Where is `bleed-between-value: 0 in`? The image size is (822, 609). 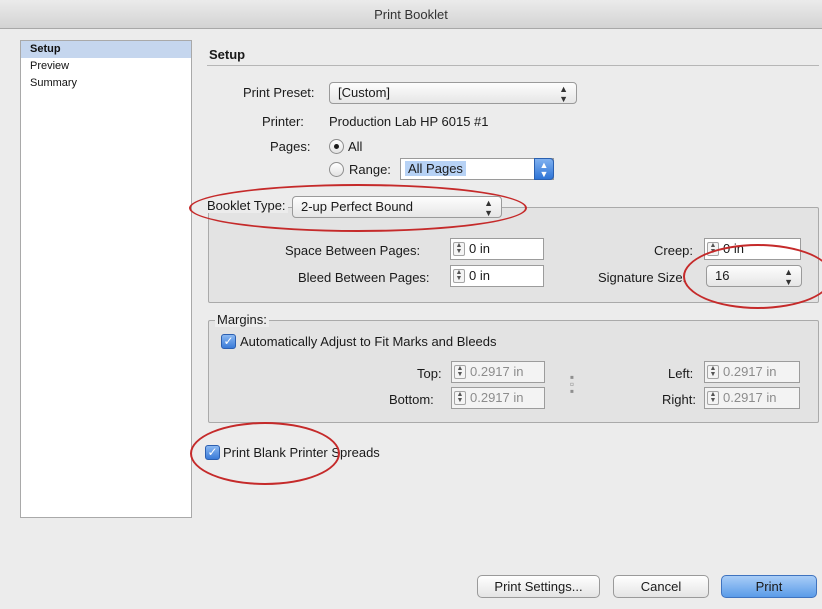
bleed-between-value: 0 in is located at coordinates (479, 275).